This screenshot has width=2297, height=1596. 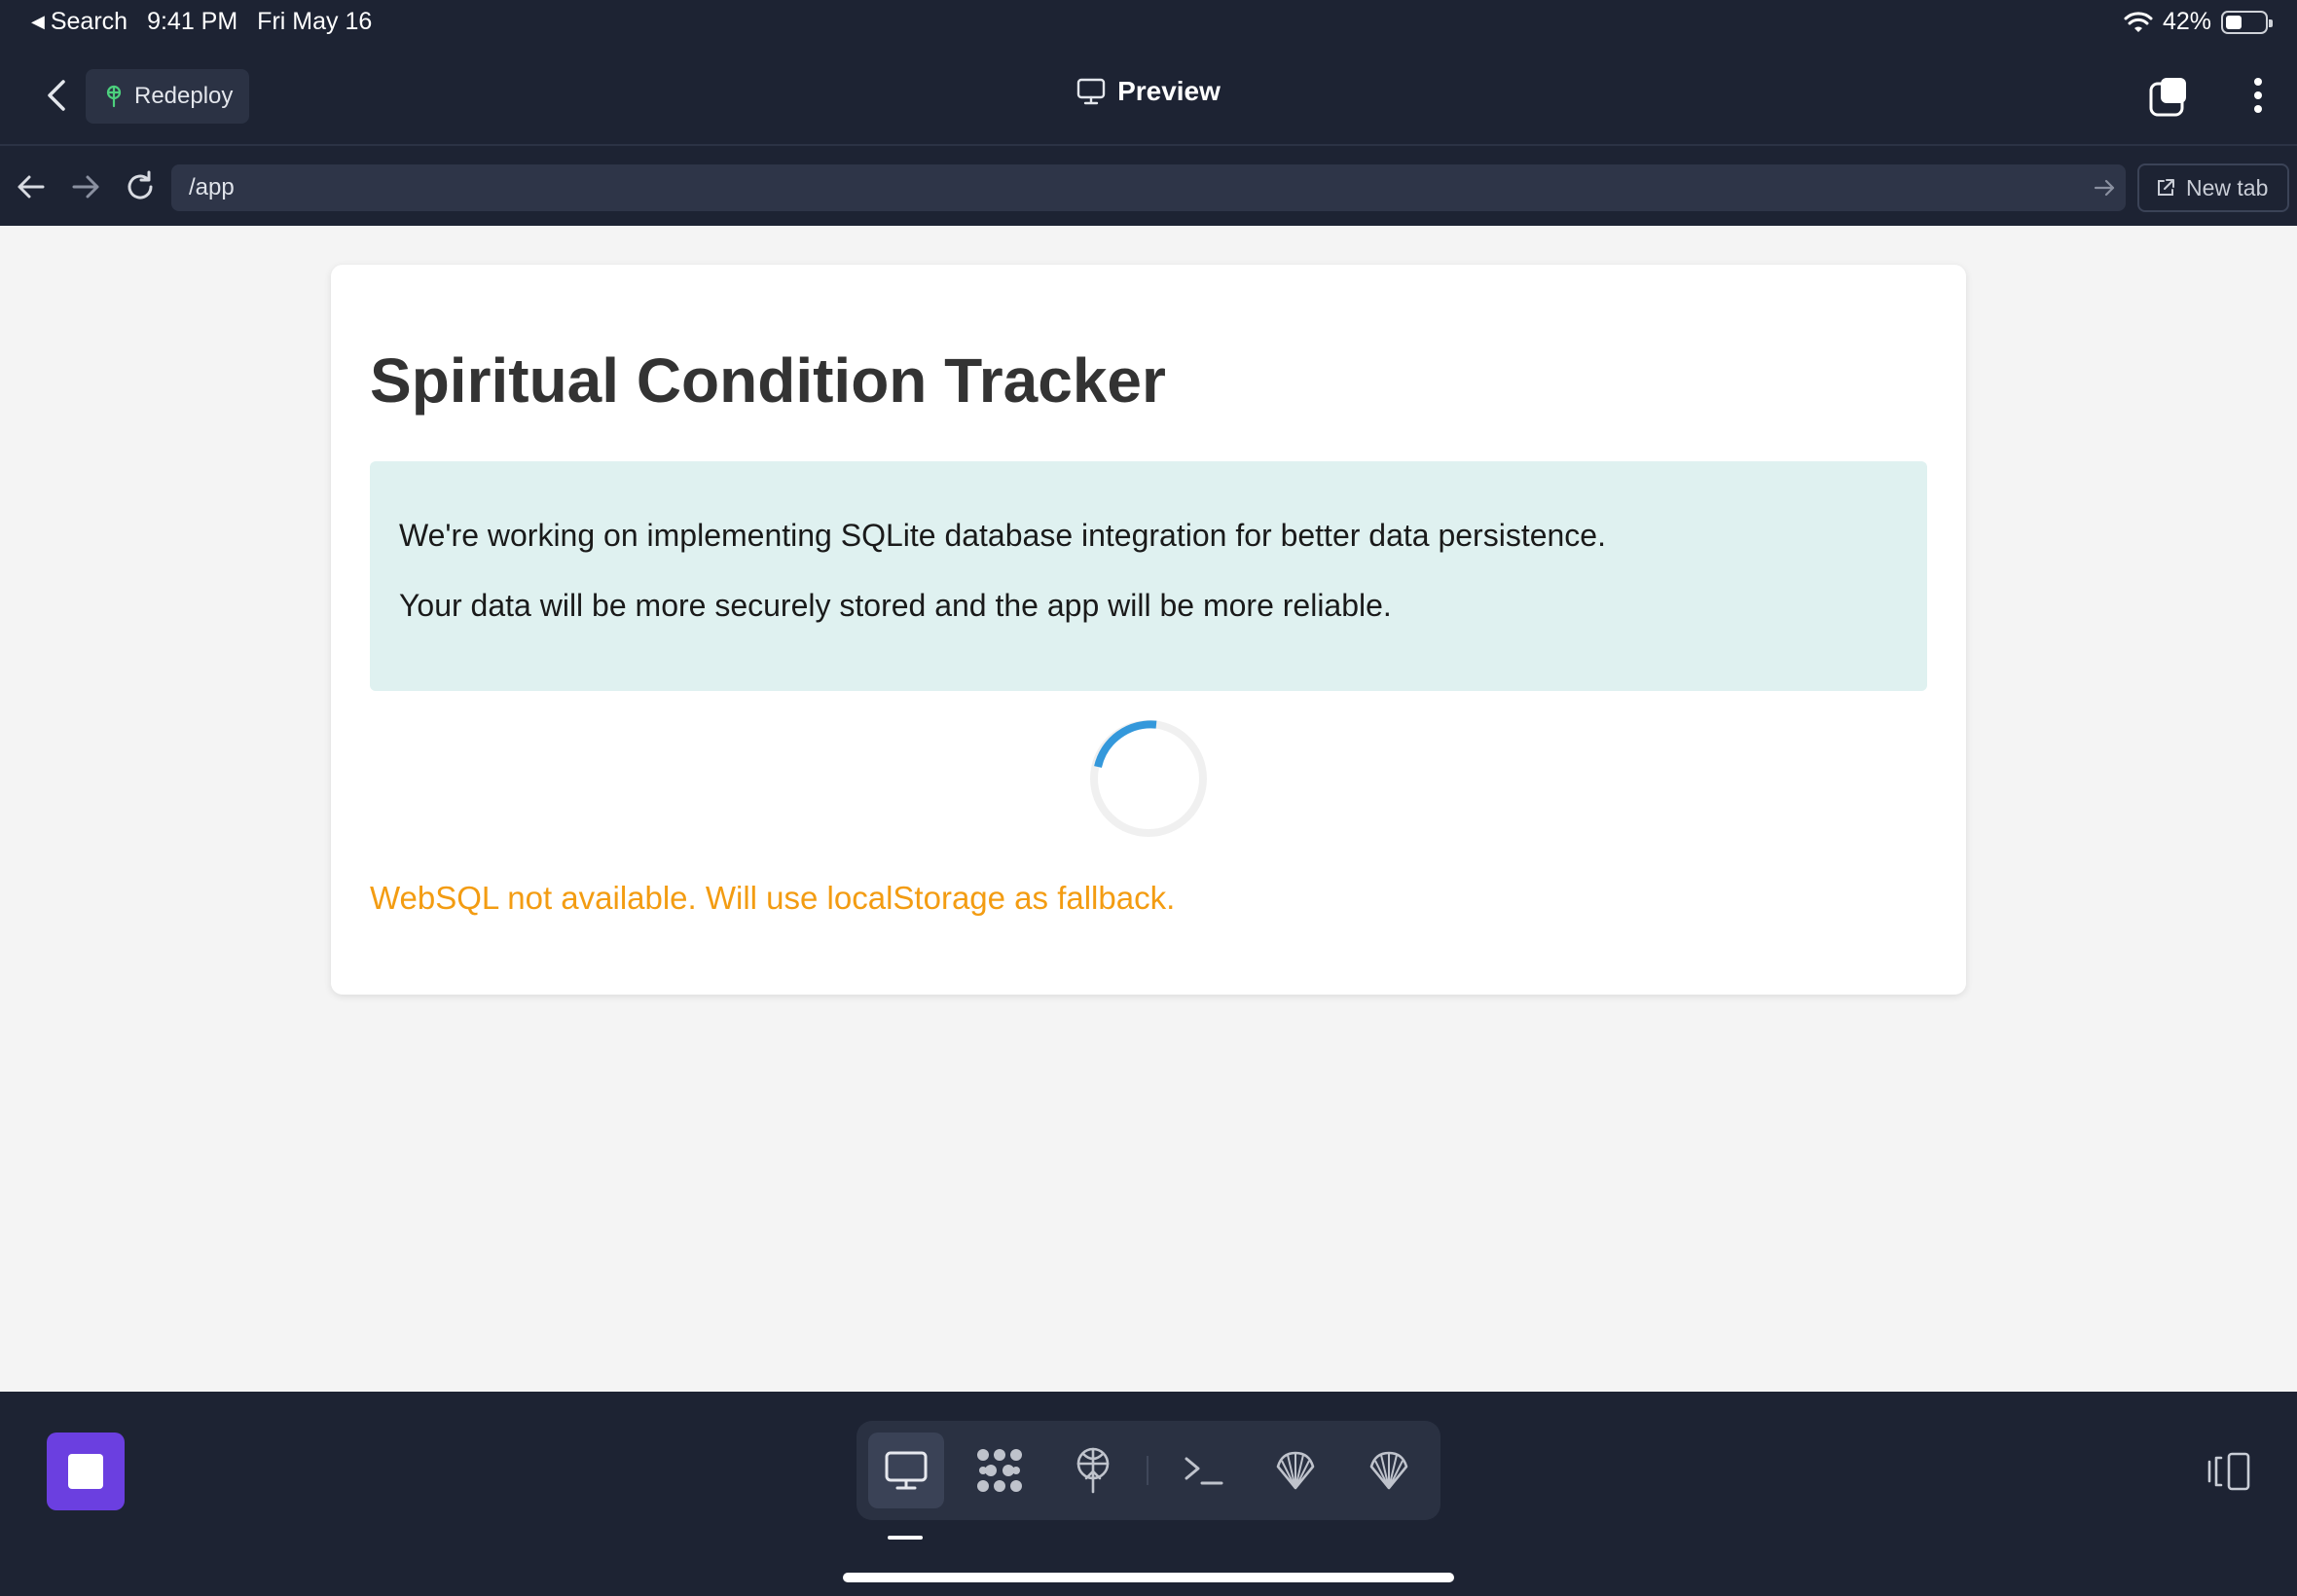 What do you see at coordinates (768, 380) in the screenshot?
I see `page-title: Spiritual Condition Tracker` at bounding box center [768, 380].